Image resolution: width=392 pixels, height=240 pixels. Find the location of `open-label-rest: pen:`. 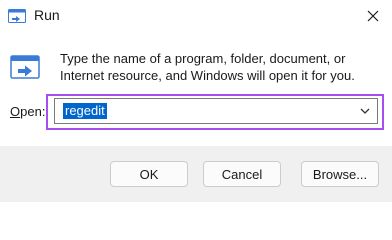

open-label-rest: pen: is located at coordinates (33, 111).